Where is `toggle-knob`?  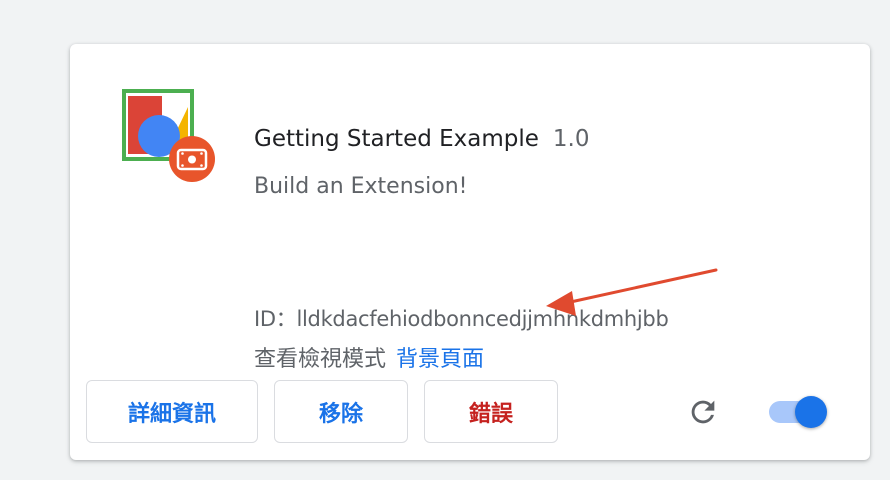
toggle-knob is located at coordinates (811, 412).